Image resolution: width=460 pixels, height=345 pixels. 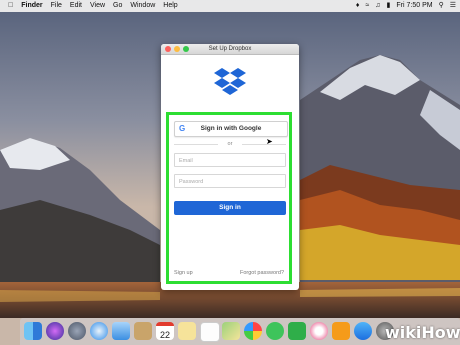 What do you see at coordinates (187, 331) in the screenshot?
I see `notes-icon` at bounding box center [187, 331].